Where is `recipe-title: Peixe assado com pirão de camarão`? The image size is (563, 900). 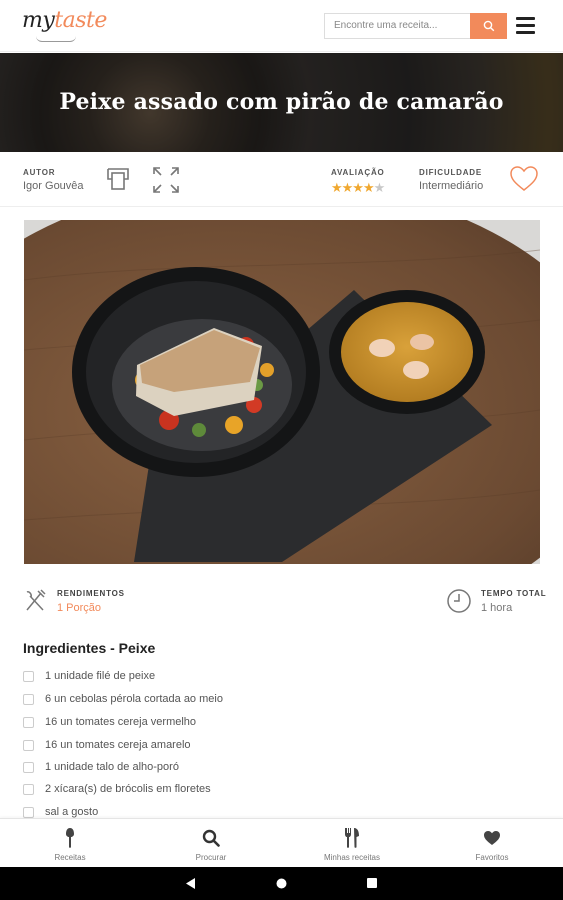
recipe-title: Peixe assado com pirão de camarão is located at coordinates (281, 102).